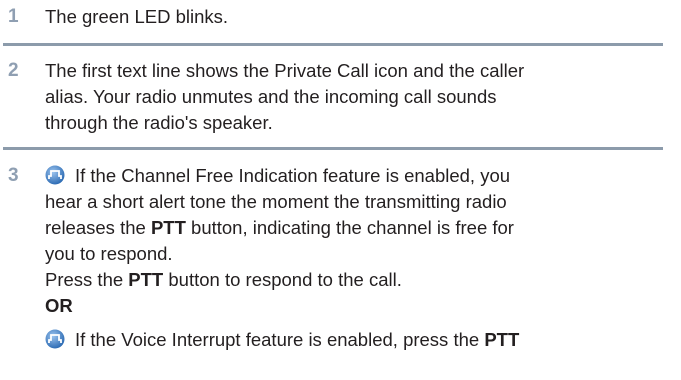  What do you see at coordinates (87, 279) in the screenshot?
I see `text-span: Press the` at bounding box center [87, 279].